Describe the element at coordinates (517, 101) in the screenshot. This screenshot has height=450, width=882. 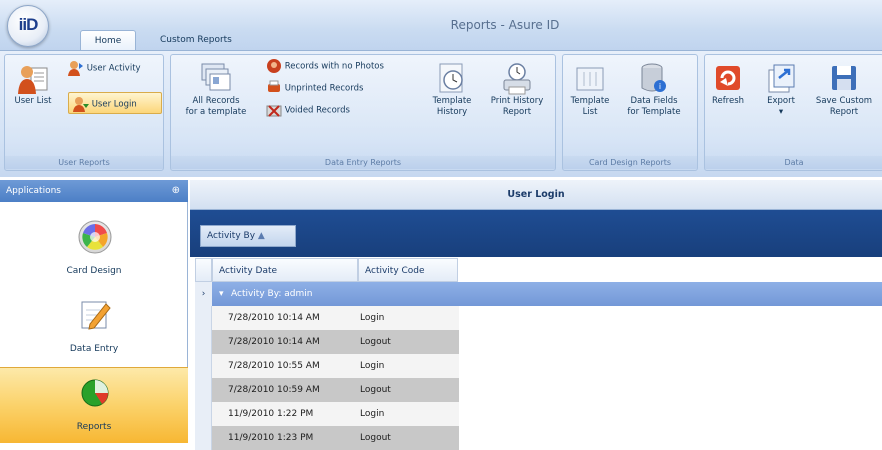
I see `print-history-label-1: Print History` at that location.